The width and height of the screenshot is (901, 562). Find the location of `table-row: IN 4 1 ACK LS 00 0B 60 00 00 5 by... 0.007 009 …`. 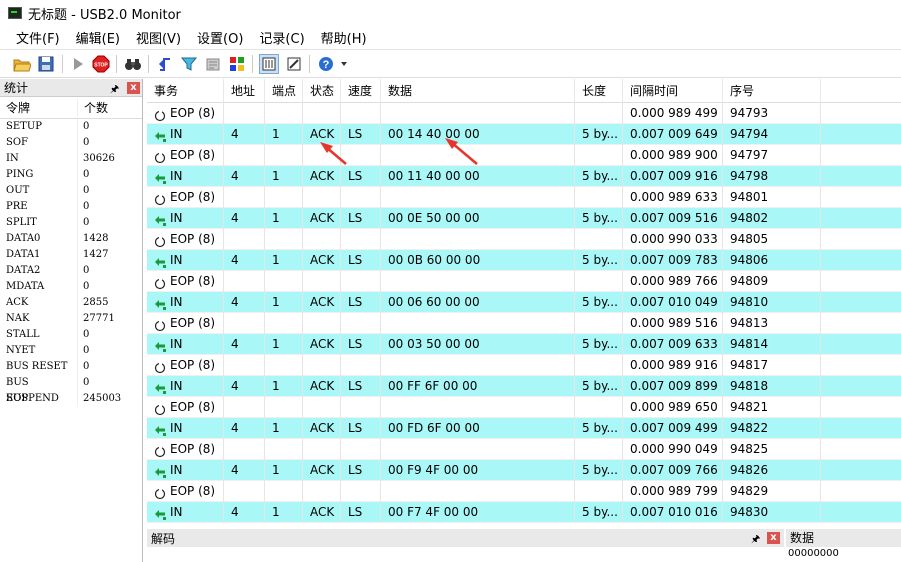

table-row: IN 4 1 ACK LS 00 0B 60 00 00 5 by... 0.007 009 … is located at coordinates (524, 260).